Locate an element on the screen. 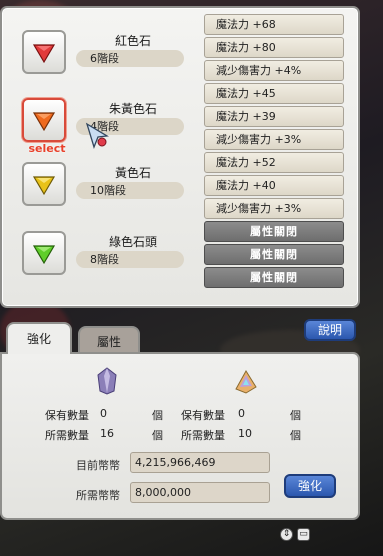 The height and width of the screenshot is (556, 383). tab-strengthen: 強化 is located at coordinates (39, 338).